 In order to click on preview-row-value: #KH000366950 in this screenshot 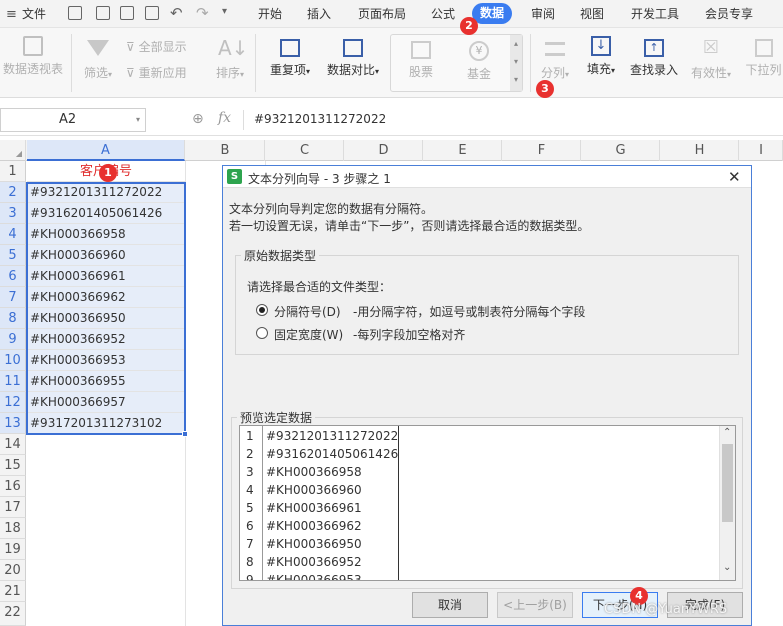, I will do `click(314, 544)`.